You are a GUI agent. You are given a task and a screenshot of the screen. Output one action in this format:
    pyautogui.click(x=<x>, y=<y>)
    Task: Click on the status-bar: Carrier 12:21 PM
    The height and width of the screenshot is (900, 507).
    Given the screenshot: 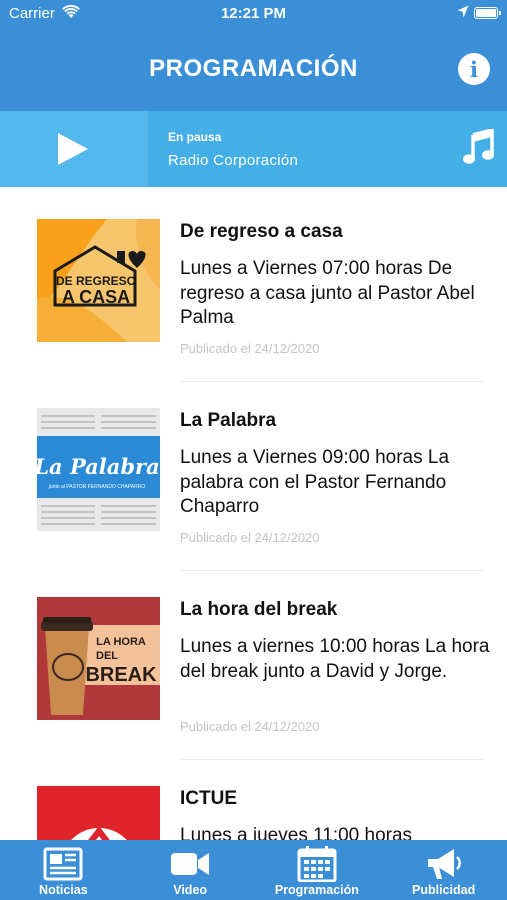 What is the action you would take?
    pyautogui.click(x=253, y=14)
    